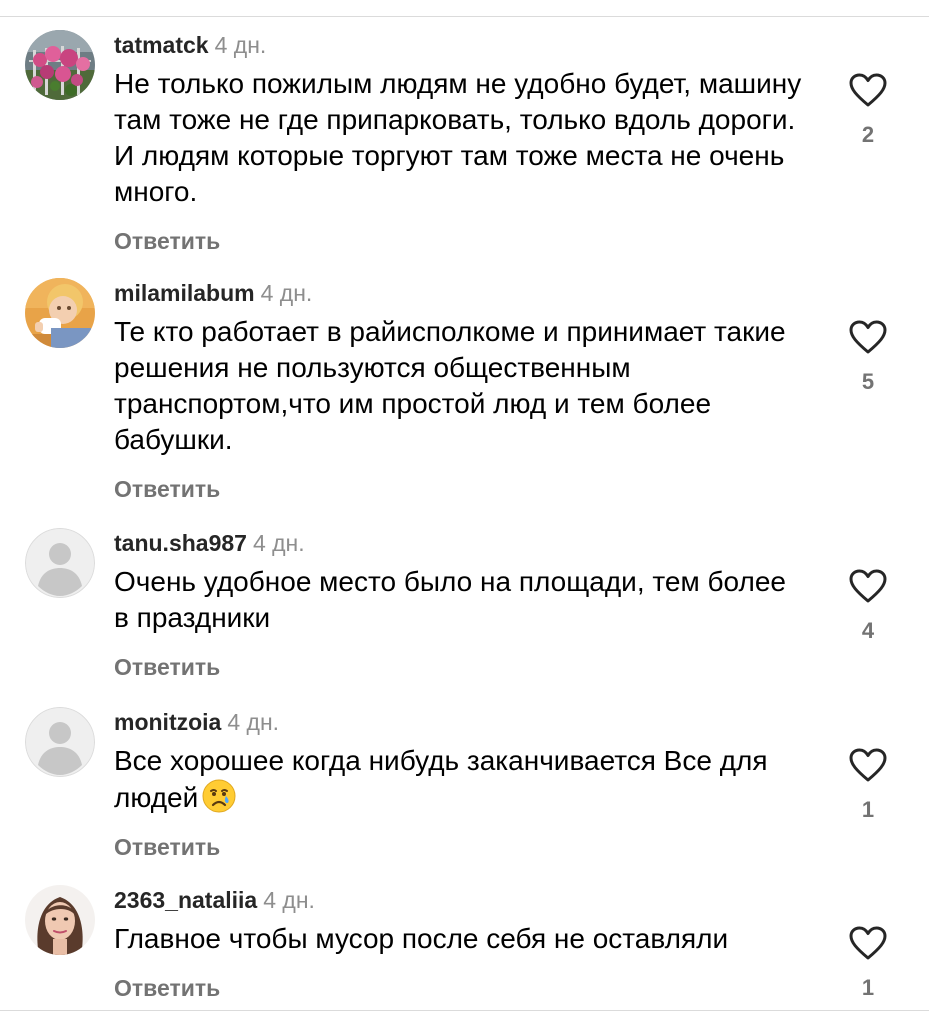 This screenshot has height=1024, width=929. What do you see at coordinates (180, 543) in the screenshot?
I see `username: tanu.sha987` at bounding box center [180, 543].